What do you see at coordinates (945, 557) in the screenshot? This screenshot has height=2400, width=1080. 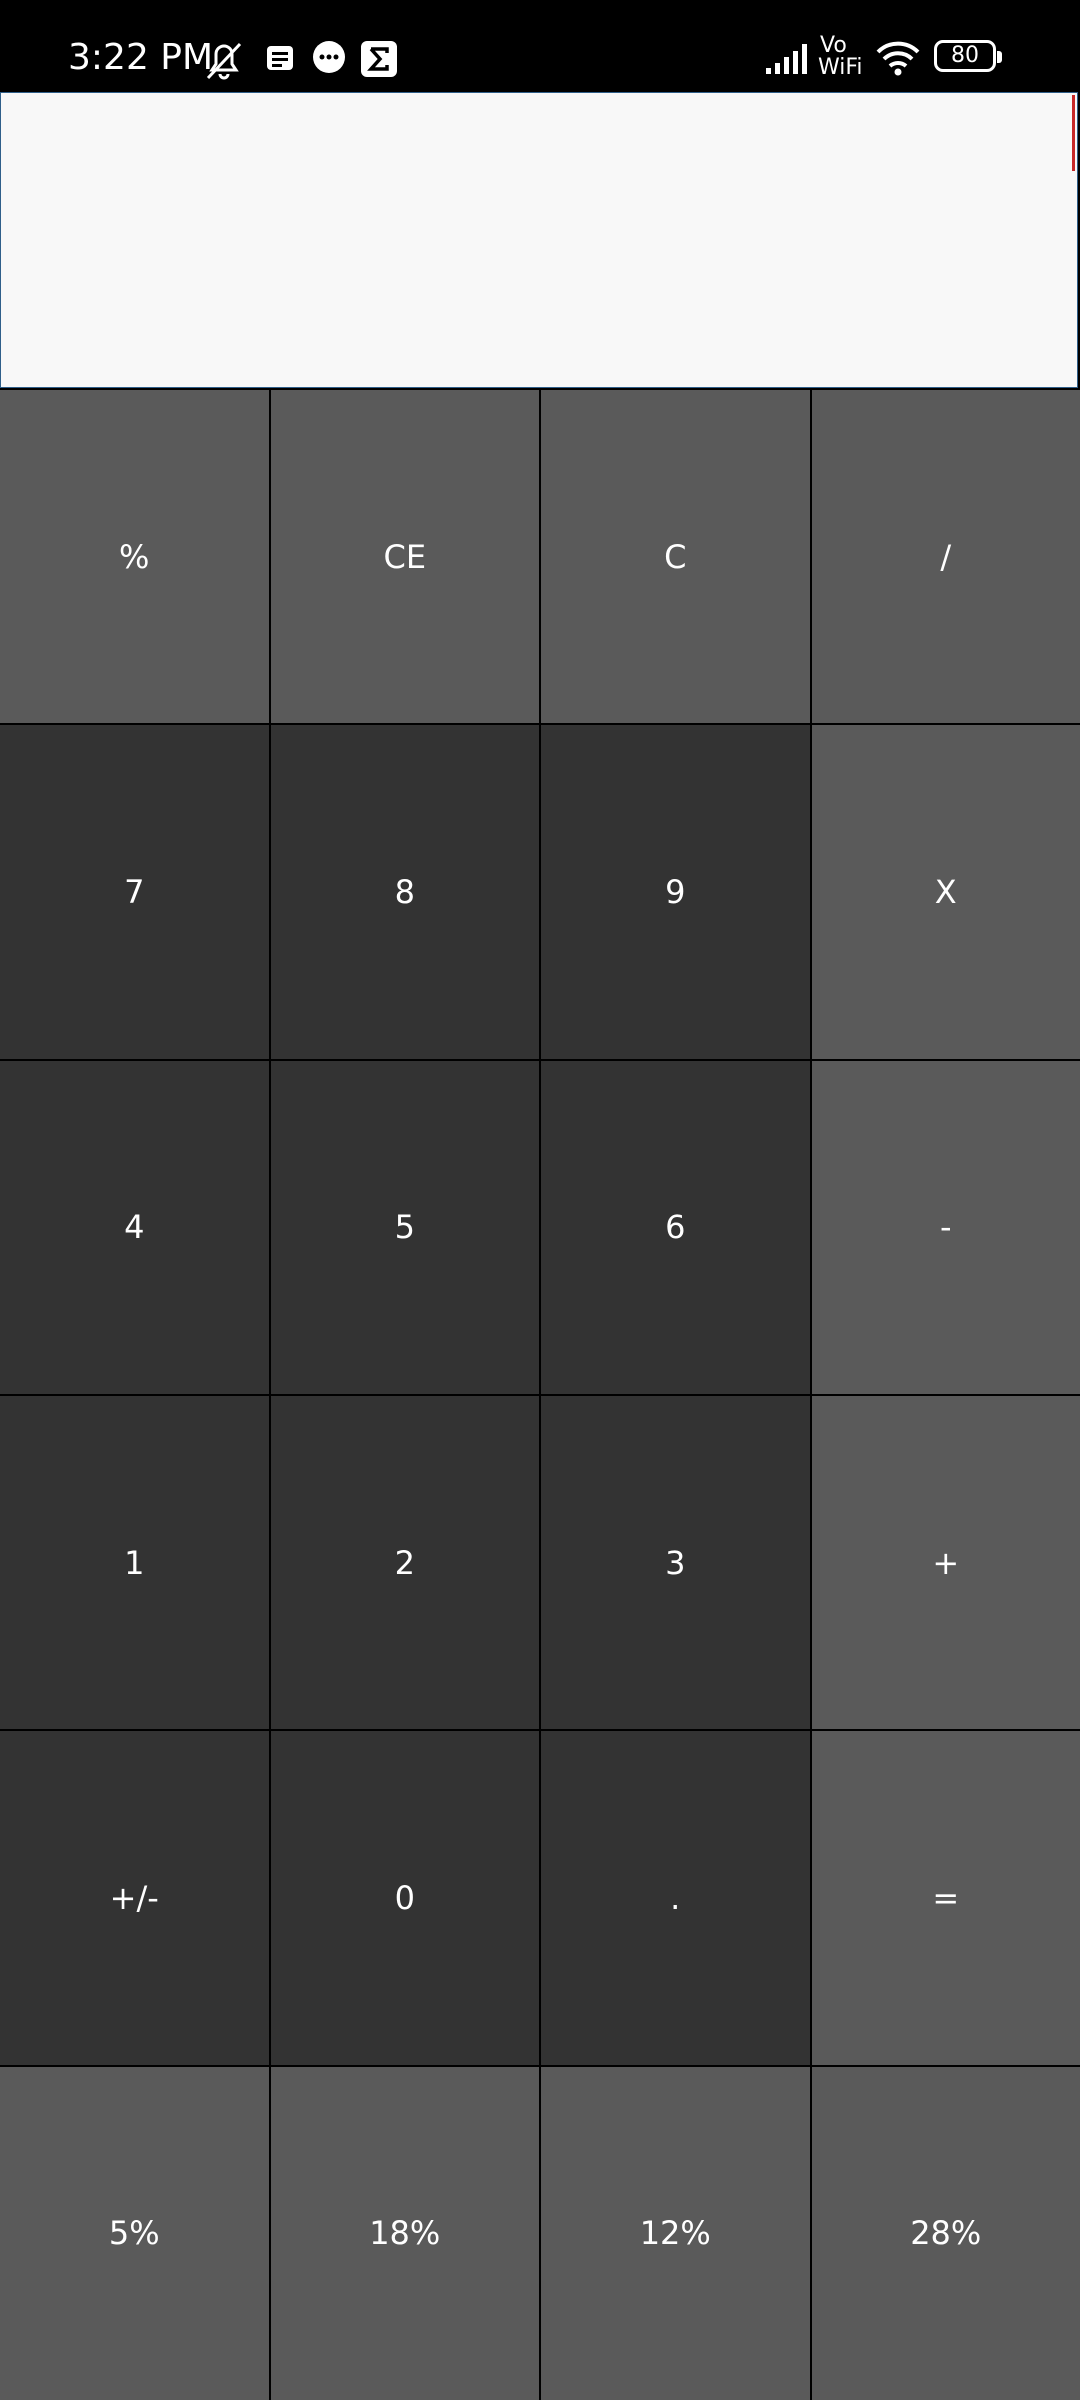 I see `divide-button: /` at bounding box center [945, 557].